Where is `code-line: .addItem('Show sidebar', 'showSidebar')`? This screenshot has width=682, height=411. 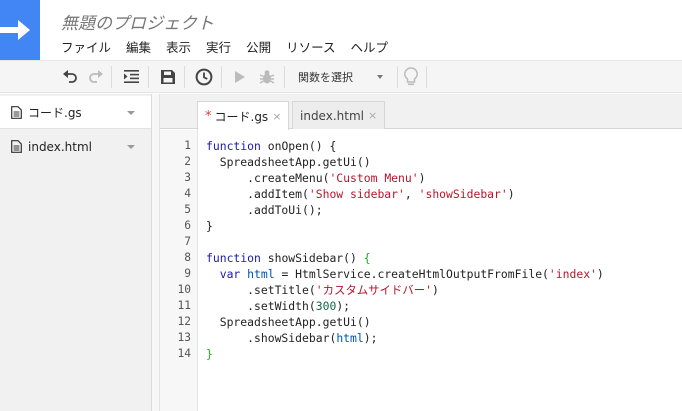
code-line: .addItem('Show sidebar', 'showSidebar') is located at coordinates (405, 194).